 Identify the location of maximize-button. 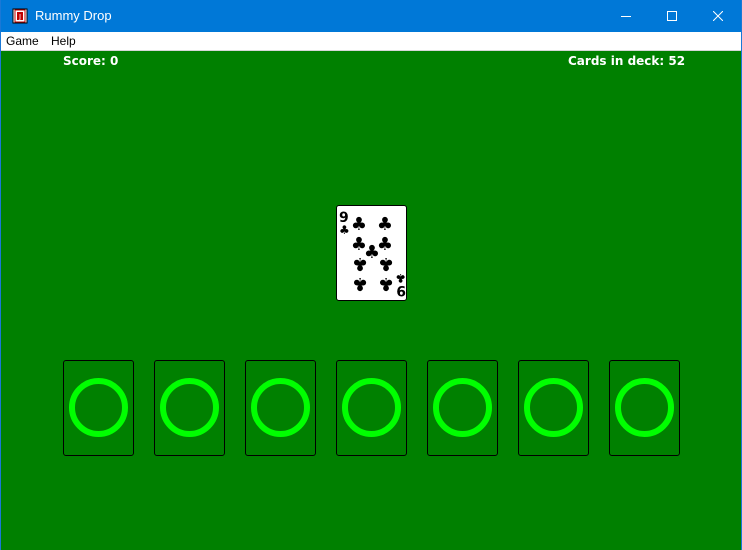
(672, 16).